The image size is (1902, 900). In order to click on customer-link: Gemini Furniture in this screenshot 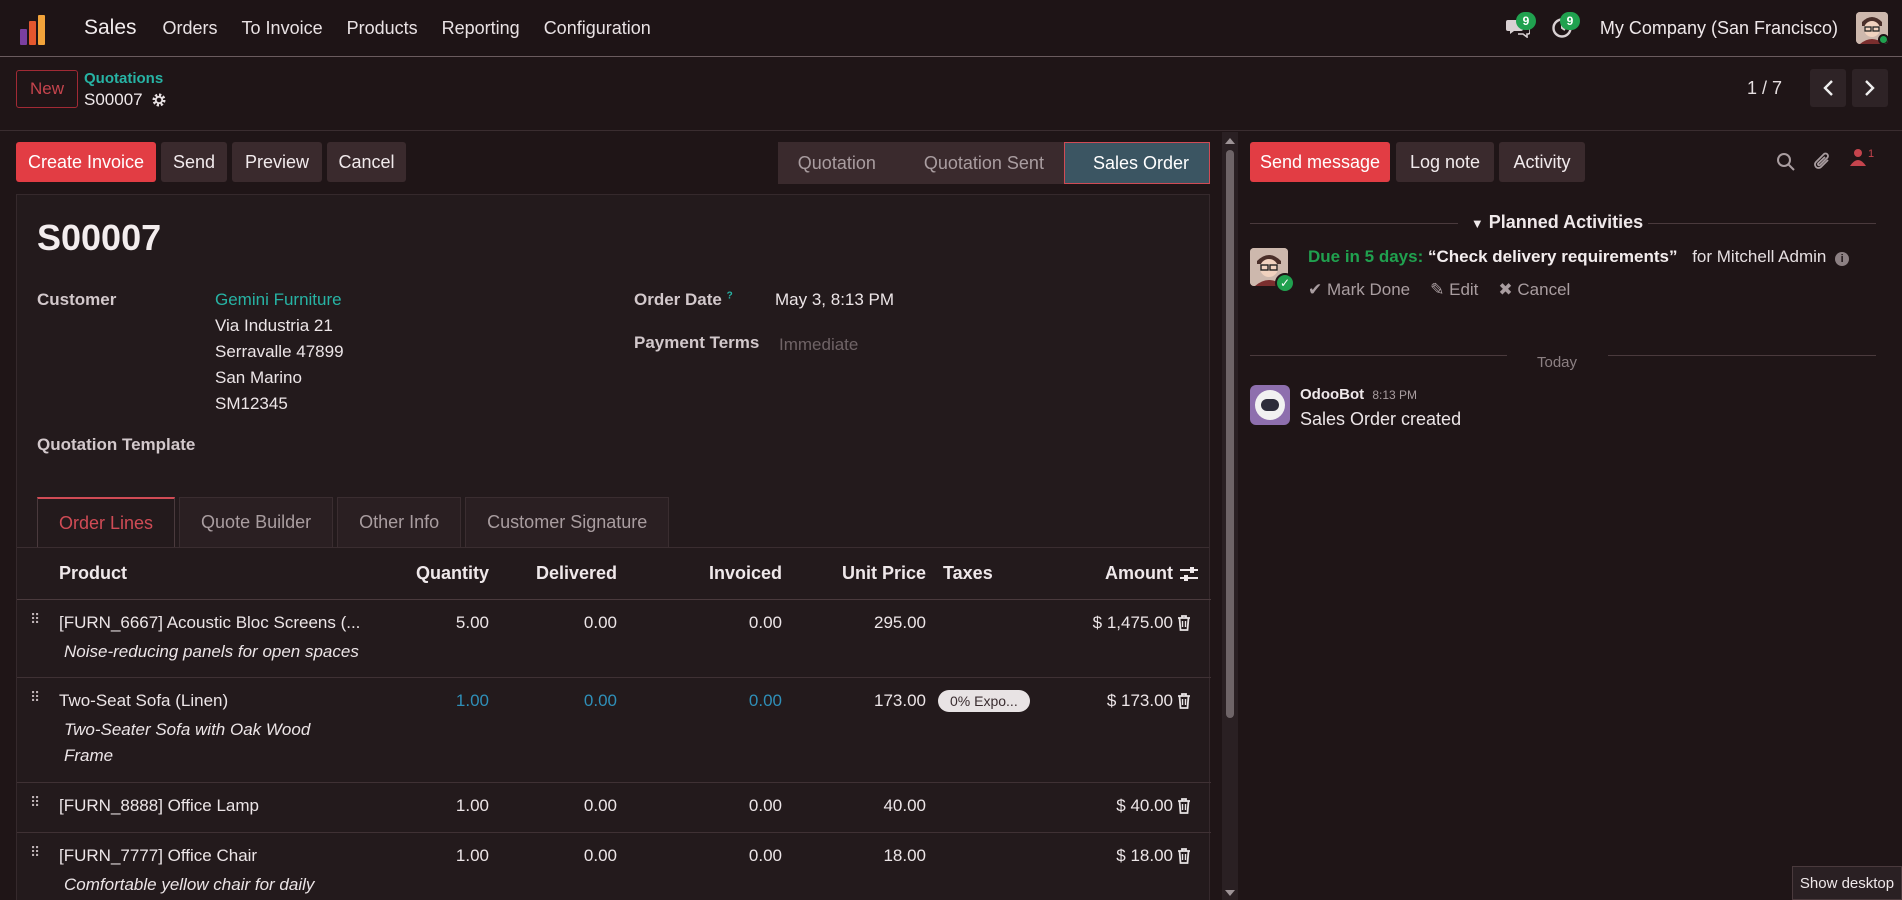, I will do `click(278, 300)`.